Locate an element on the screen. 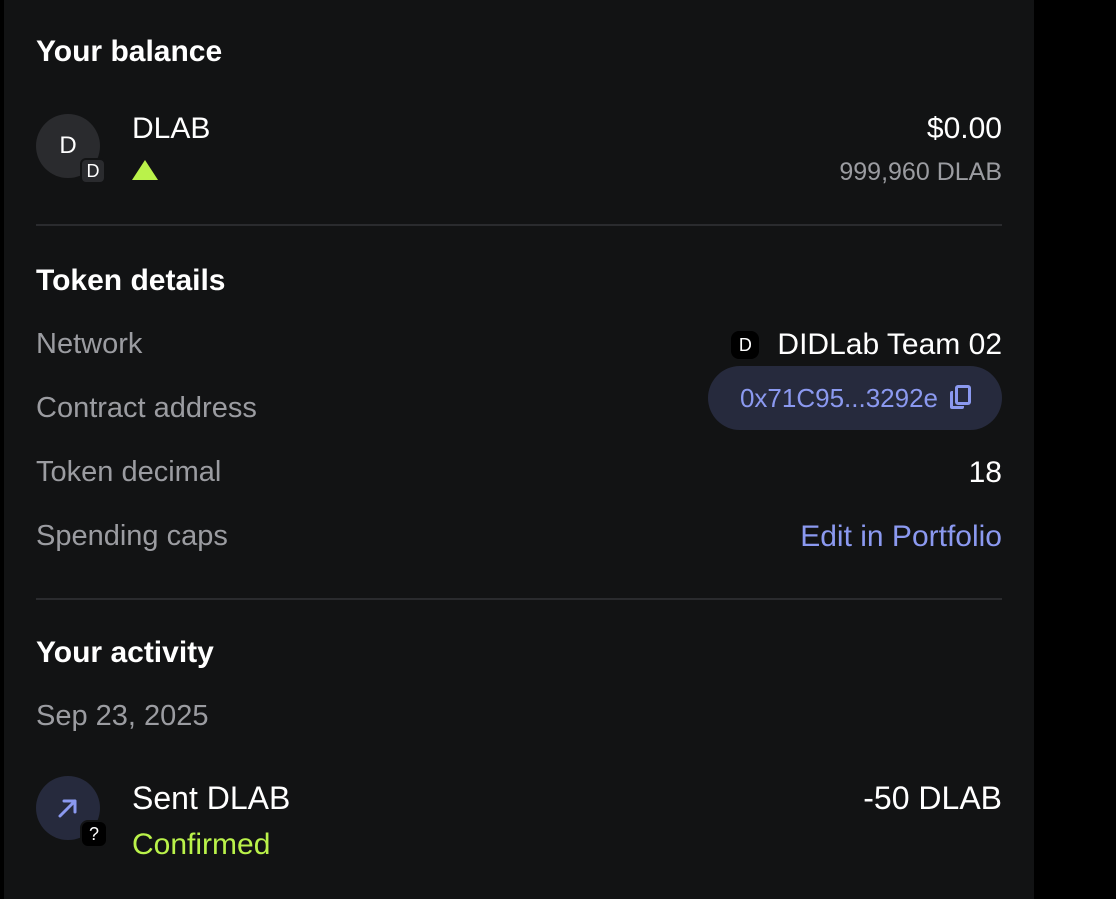 This screenshot has height=899, width=1116. decimal-label: Token decimal is located at coordinates (129, 472).